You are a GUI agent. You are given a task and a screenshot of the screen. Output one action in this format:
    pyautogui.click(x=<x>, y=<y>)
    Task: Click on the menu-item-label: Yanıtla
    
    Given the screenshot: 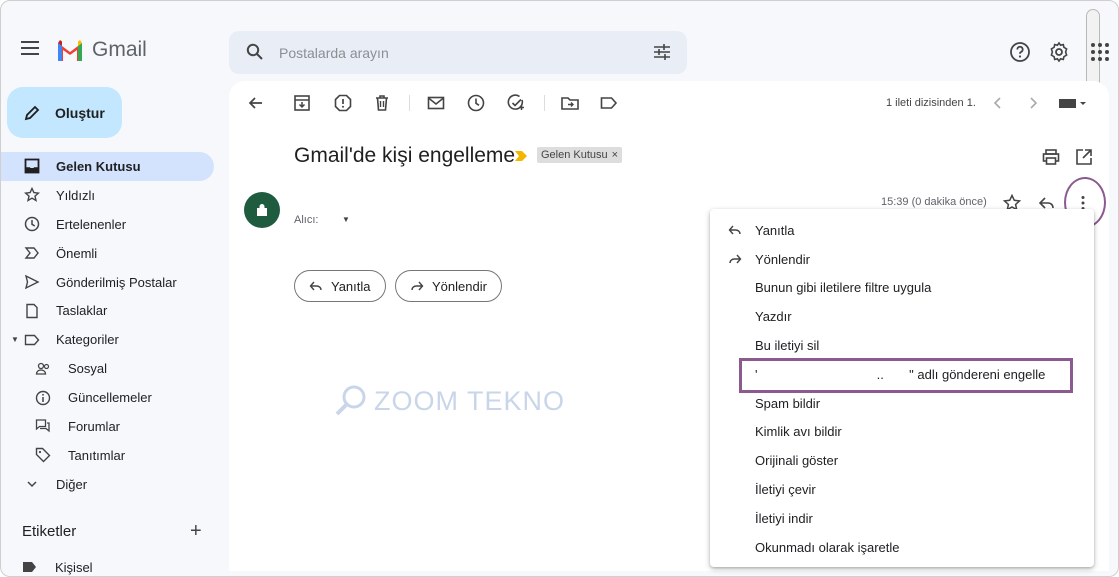 What is the action you would take?
    pyautogui.click(x=775, y=230)
    